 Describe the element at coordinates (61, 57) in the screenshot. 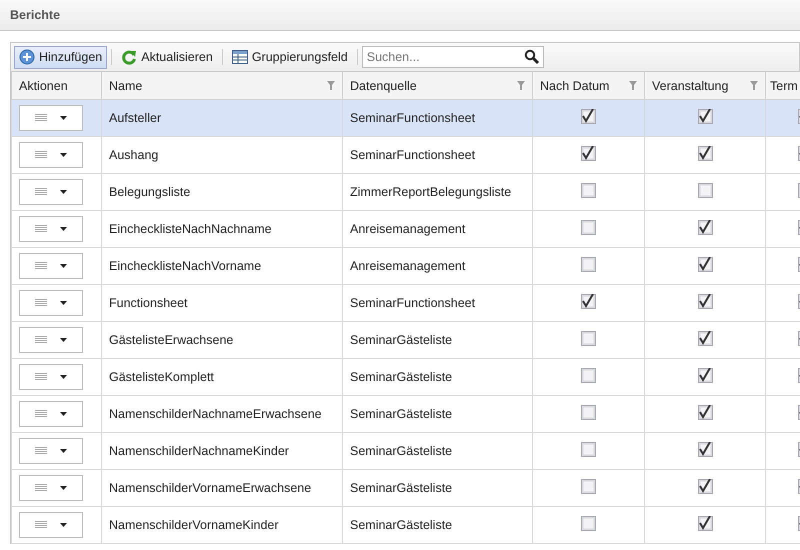

I see `add-button: Hinzufügen` at that location.